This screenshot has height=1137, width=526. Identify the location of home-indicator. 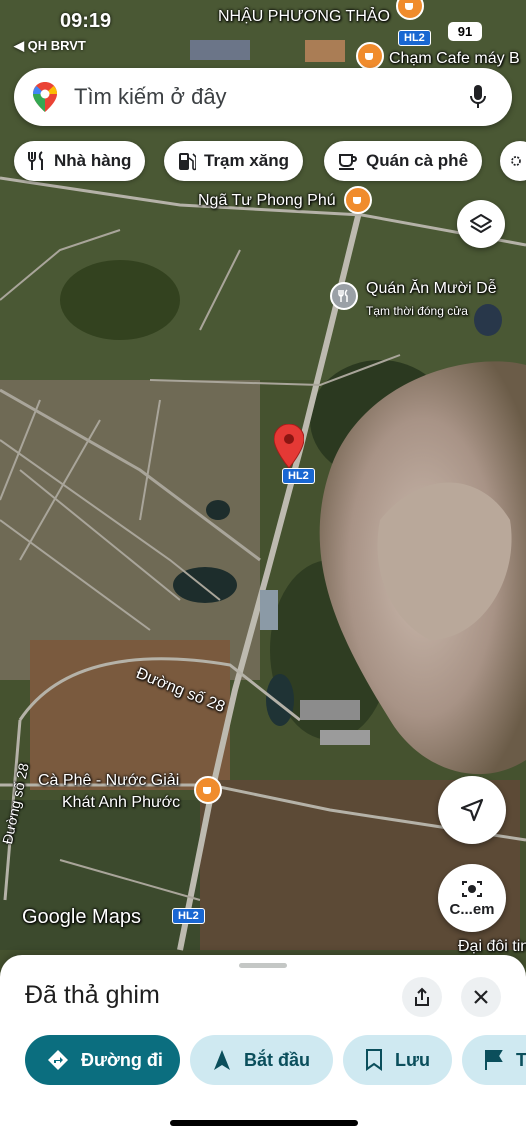
(264, 1123).